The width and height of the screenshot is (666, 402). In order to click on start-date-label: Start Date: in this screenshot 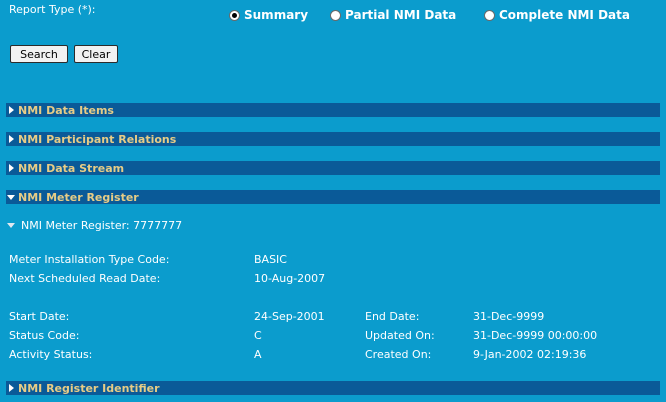, I will do `click(39, 316)`.